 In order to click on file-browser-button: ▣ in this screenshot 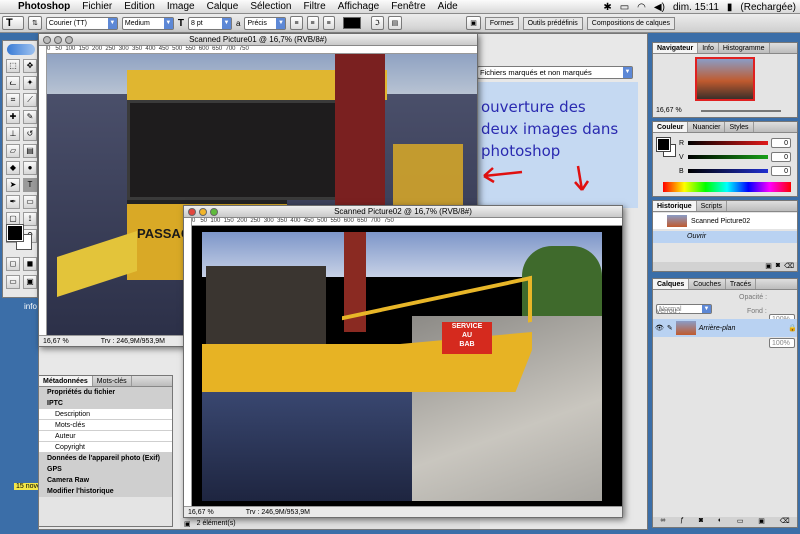, I will do `click(473, 23)`.